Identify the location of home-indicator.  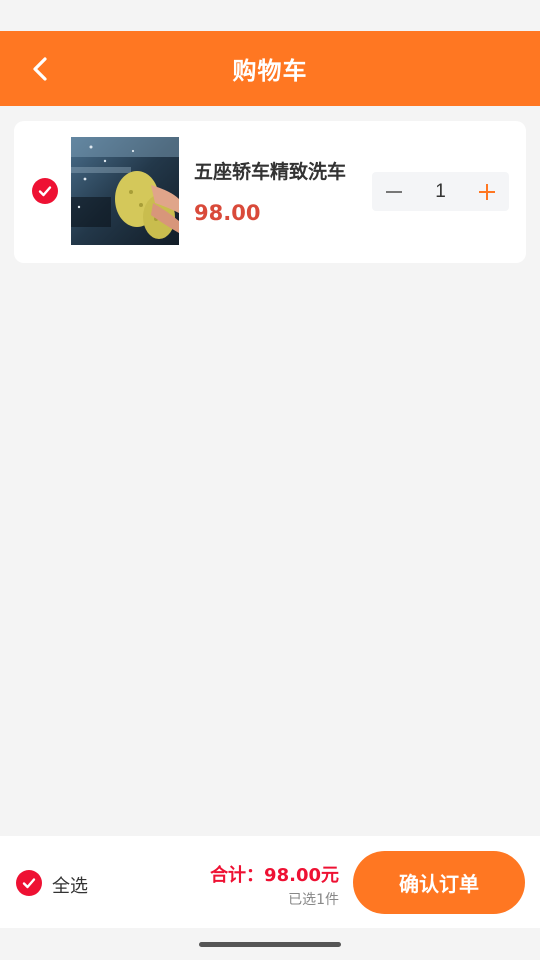
(270, 944).